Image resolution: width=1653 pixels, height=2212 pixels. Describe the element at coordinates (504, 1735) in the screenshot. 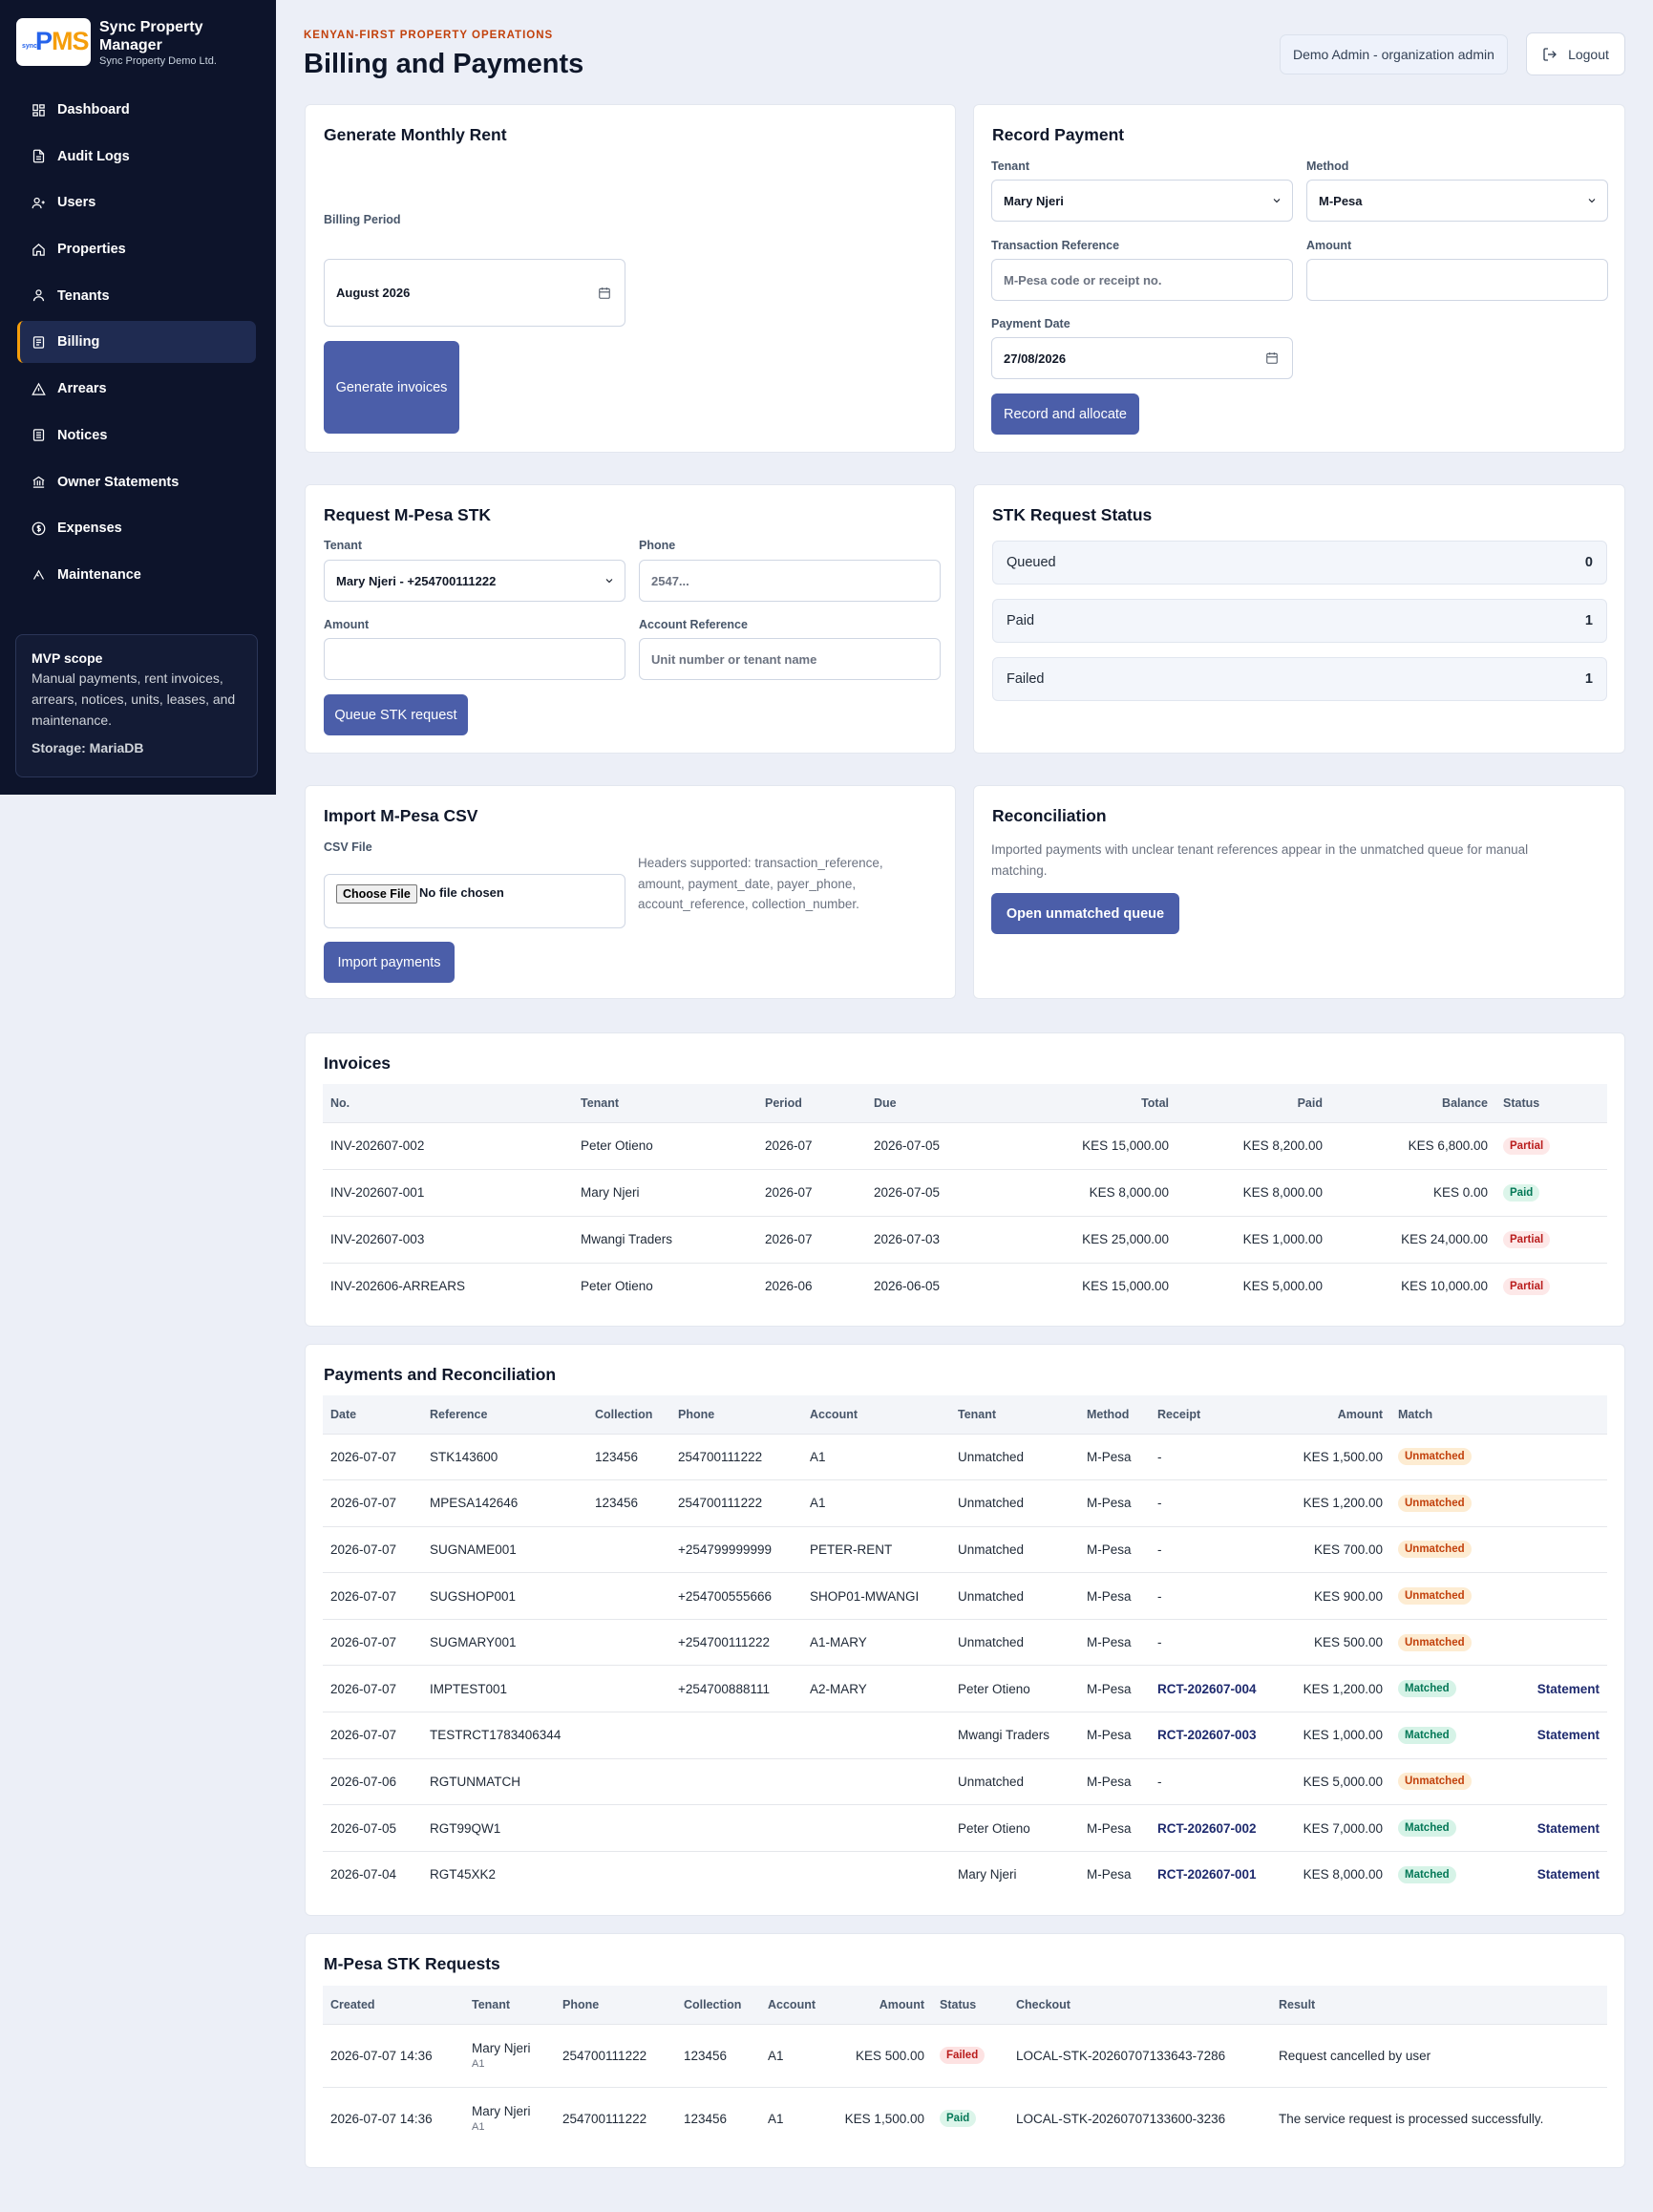

I see `table-cell: TESTRCT1783406344` at that location.